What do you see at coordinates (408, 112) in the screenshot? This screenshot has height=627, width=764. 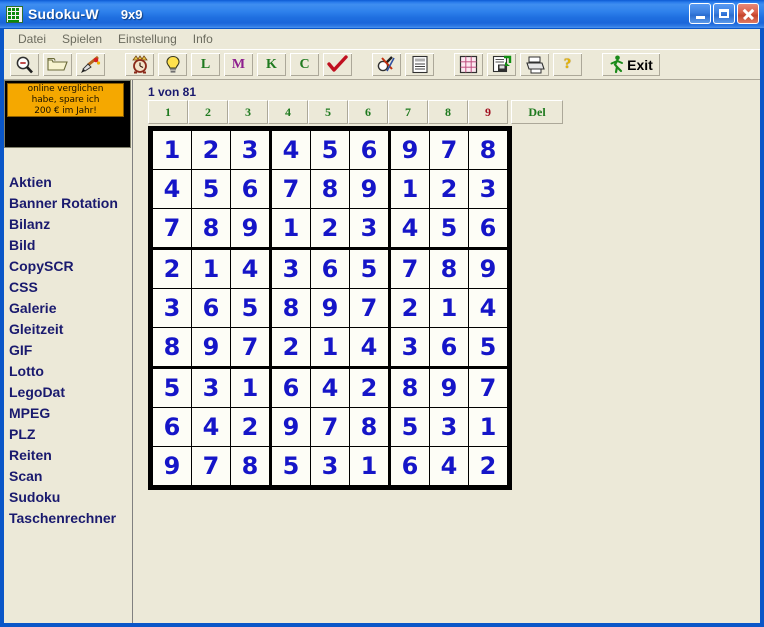 I see `number-button-7: 7` at bounding box center [408, 112].